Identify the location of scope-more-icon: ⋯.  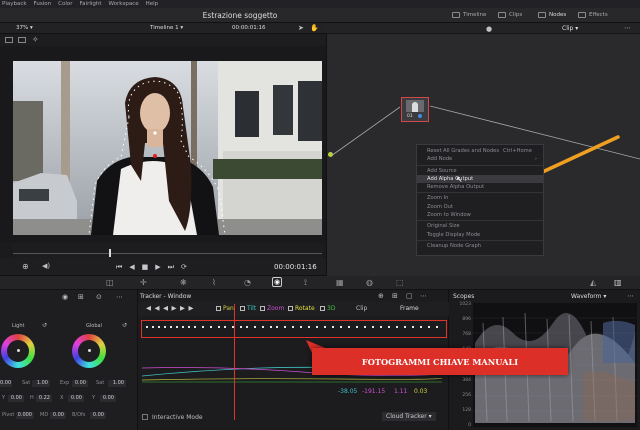
(630, 296).